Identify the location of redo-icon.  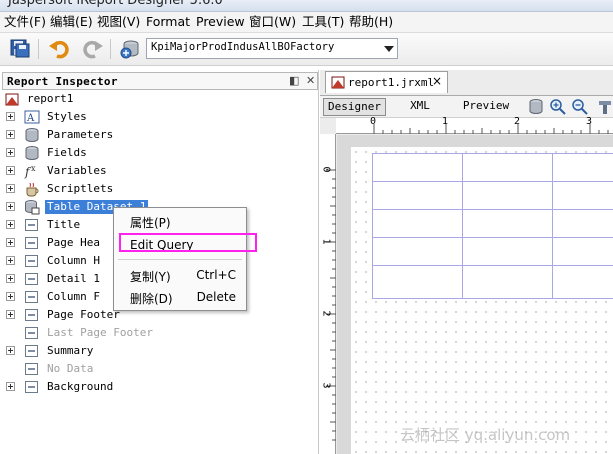
(92, 49).